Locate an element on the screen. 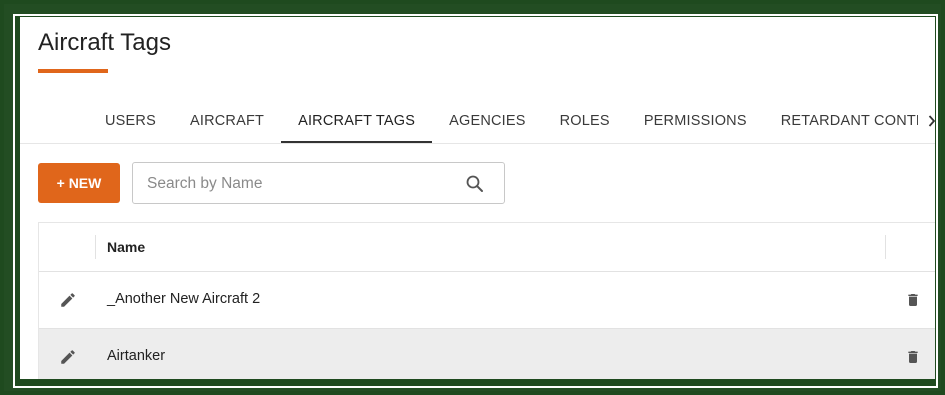 The image size is (945, 395). tab-scroll-right-button is located at coordinates (930, 121).